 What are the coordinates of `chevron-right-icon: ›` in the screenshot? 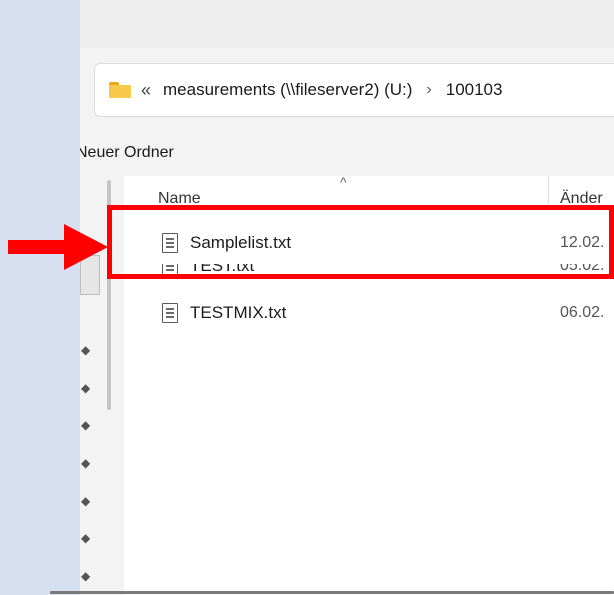 It's located at (428, 90).